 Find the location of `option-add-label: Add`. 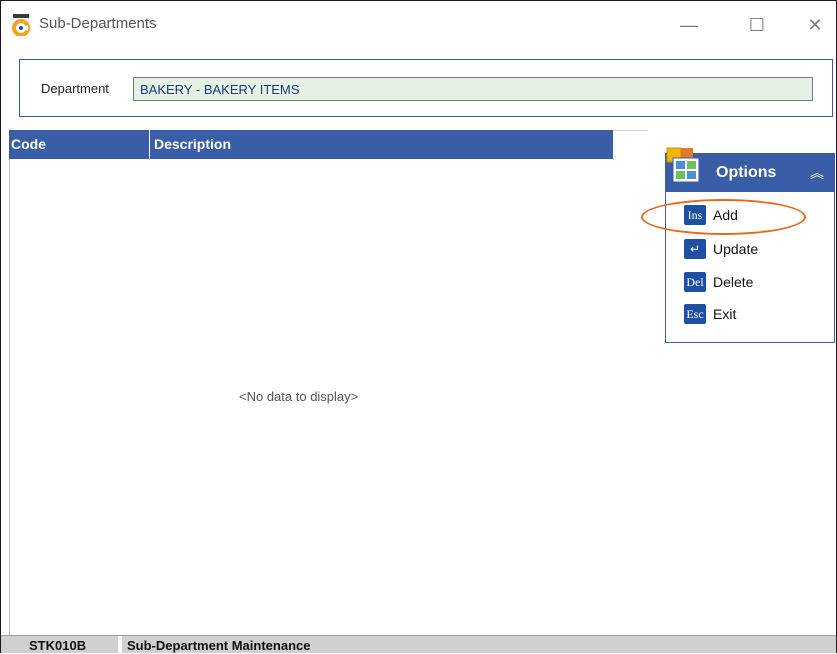

option-add-label: Add is located at coordinates (725, 215).